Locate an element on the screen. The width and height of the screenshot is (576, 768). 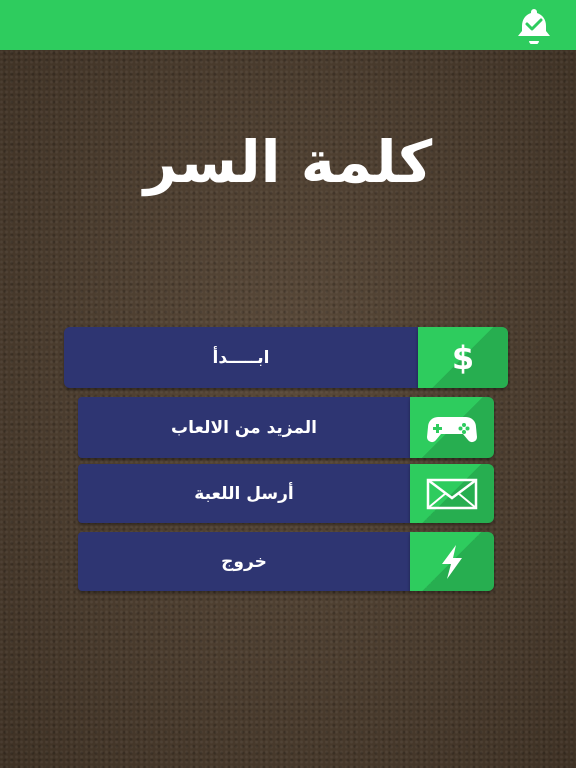
start-icon-box: $ is located at coordinates (463, 357).